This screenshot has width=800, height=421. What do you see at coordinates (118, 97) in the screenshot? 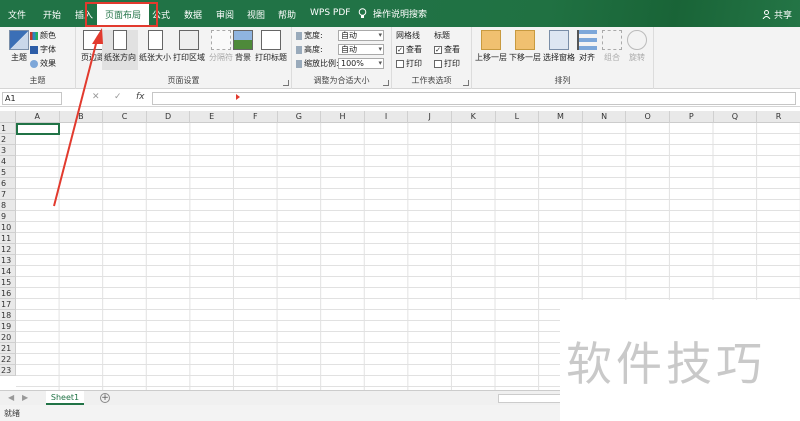
I see `enter-icon: ✓` at bounding box center [118, 97].